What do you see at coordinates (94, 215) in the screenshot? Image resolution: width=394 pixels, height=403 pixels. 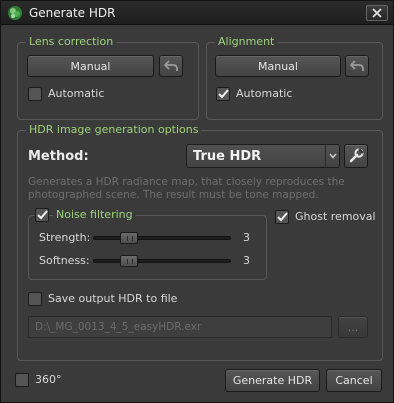 I see `noise-filtering-label: Noise filtering` at bounding box center [94, 215].